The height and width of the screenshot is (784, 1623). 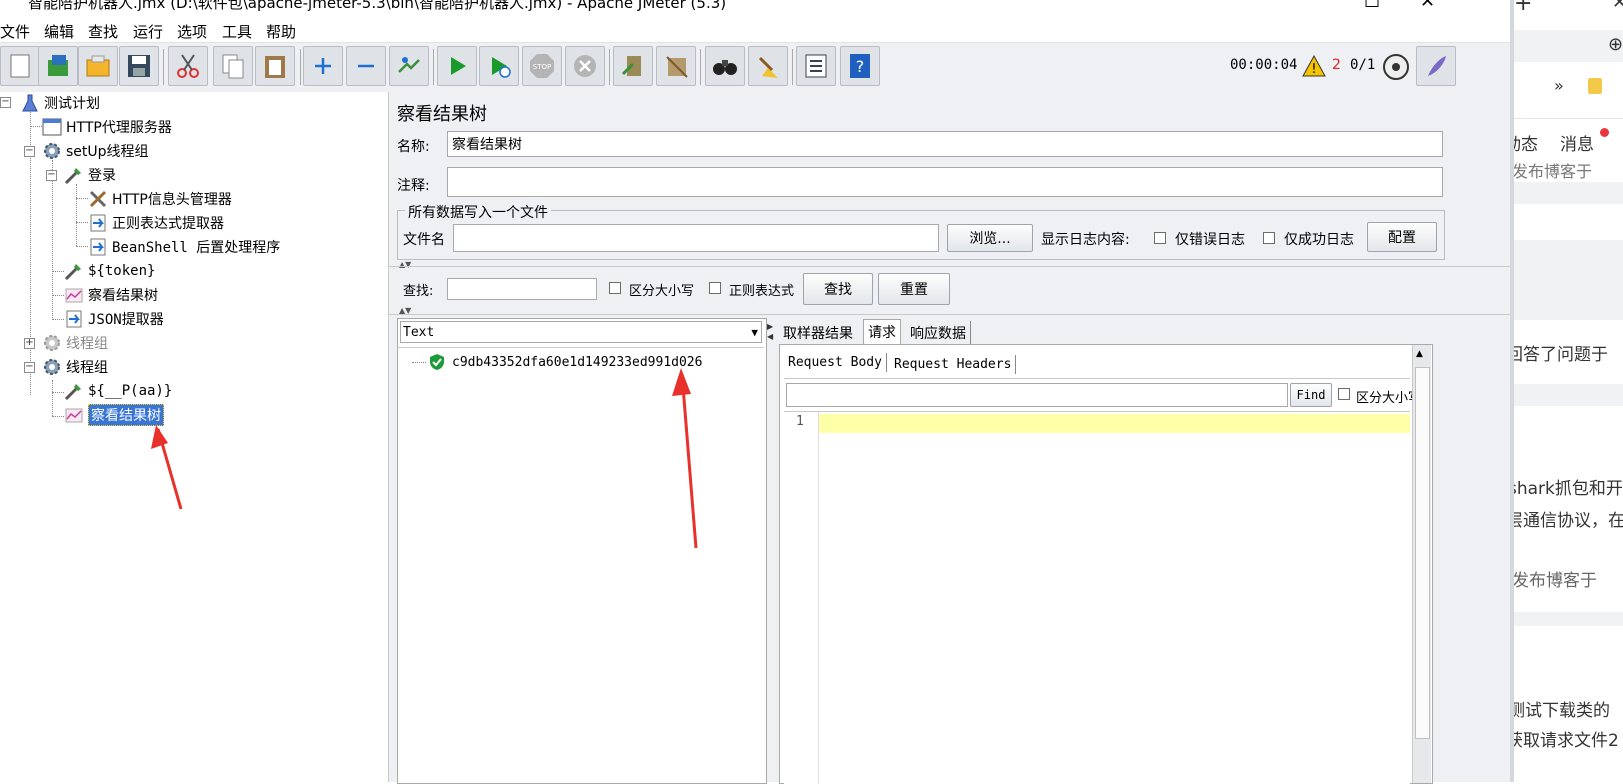 I want to click on toggle-button, so click(x=409, y=66).